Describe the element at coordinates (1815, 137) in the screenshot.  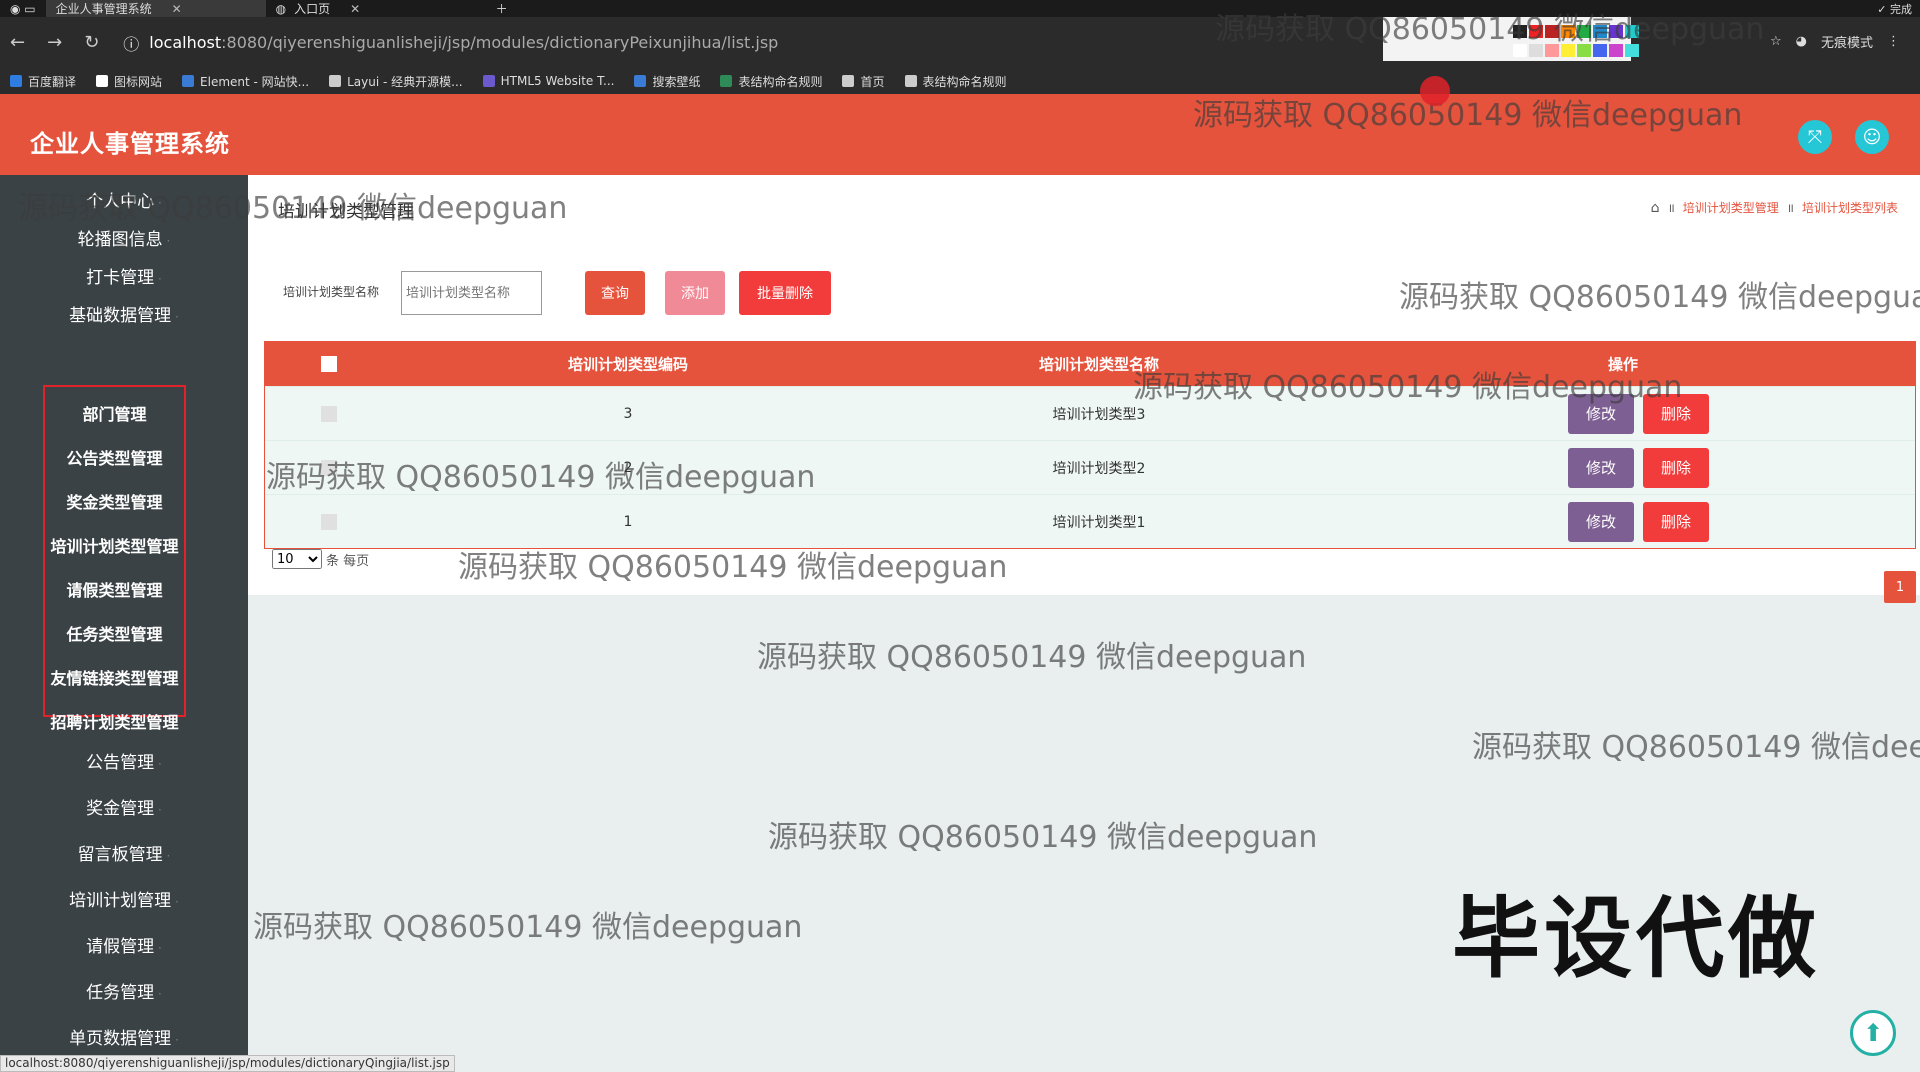
I see `fullscreen-icon: ⤧` at that location.